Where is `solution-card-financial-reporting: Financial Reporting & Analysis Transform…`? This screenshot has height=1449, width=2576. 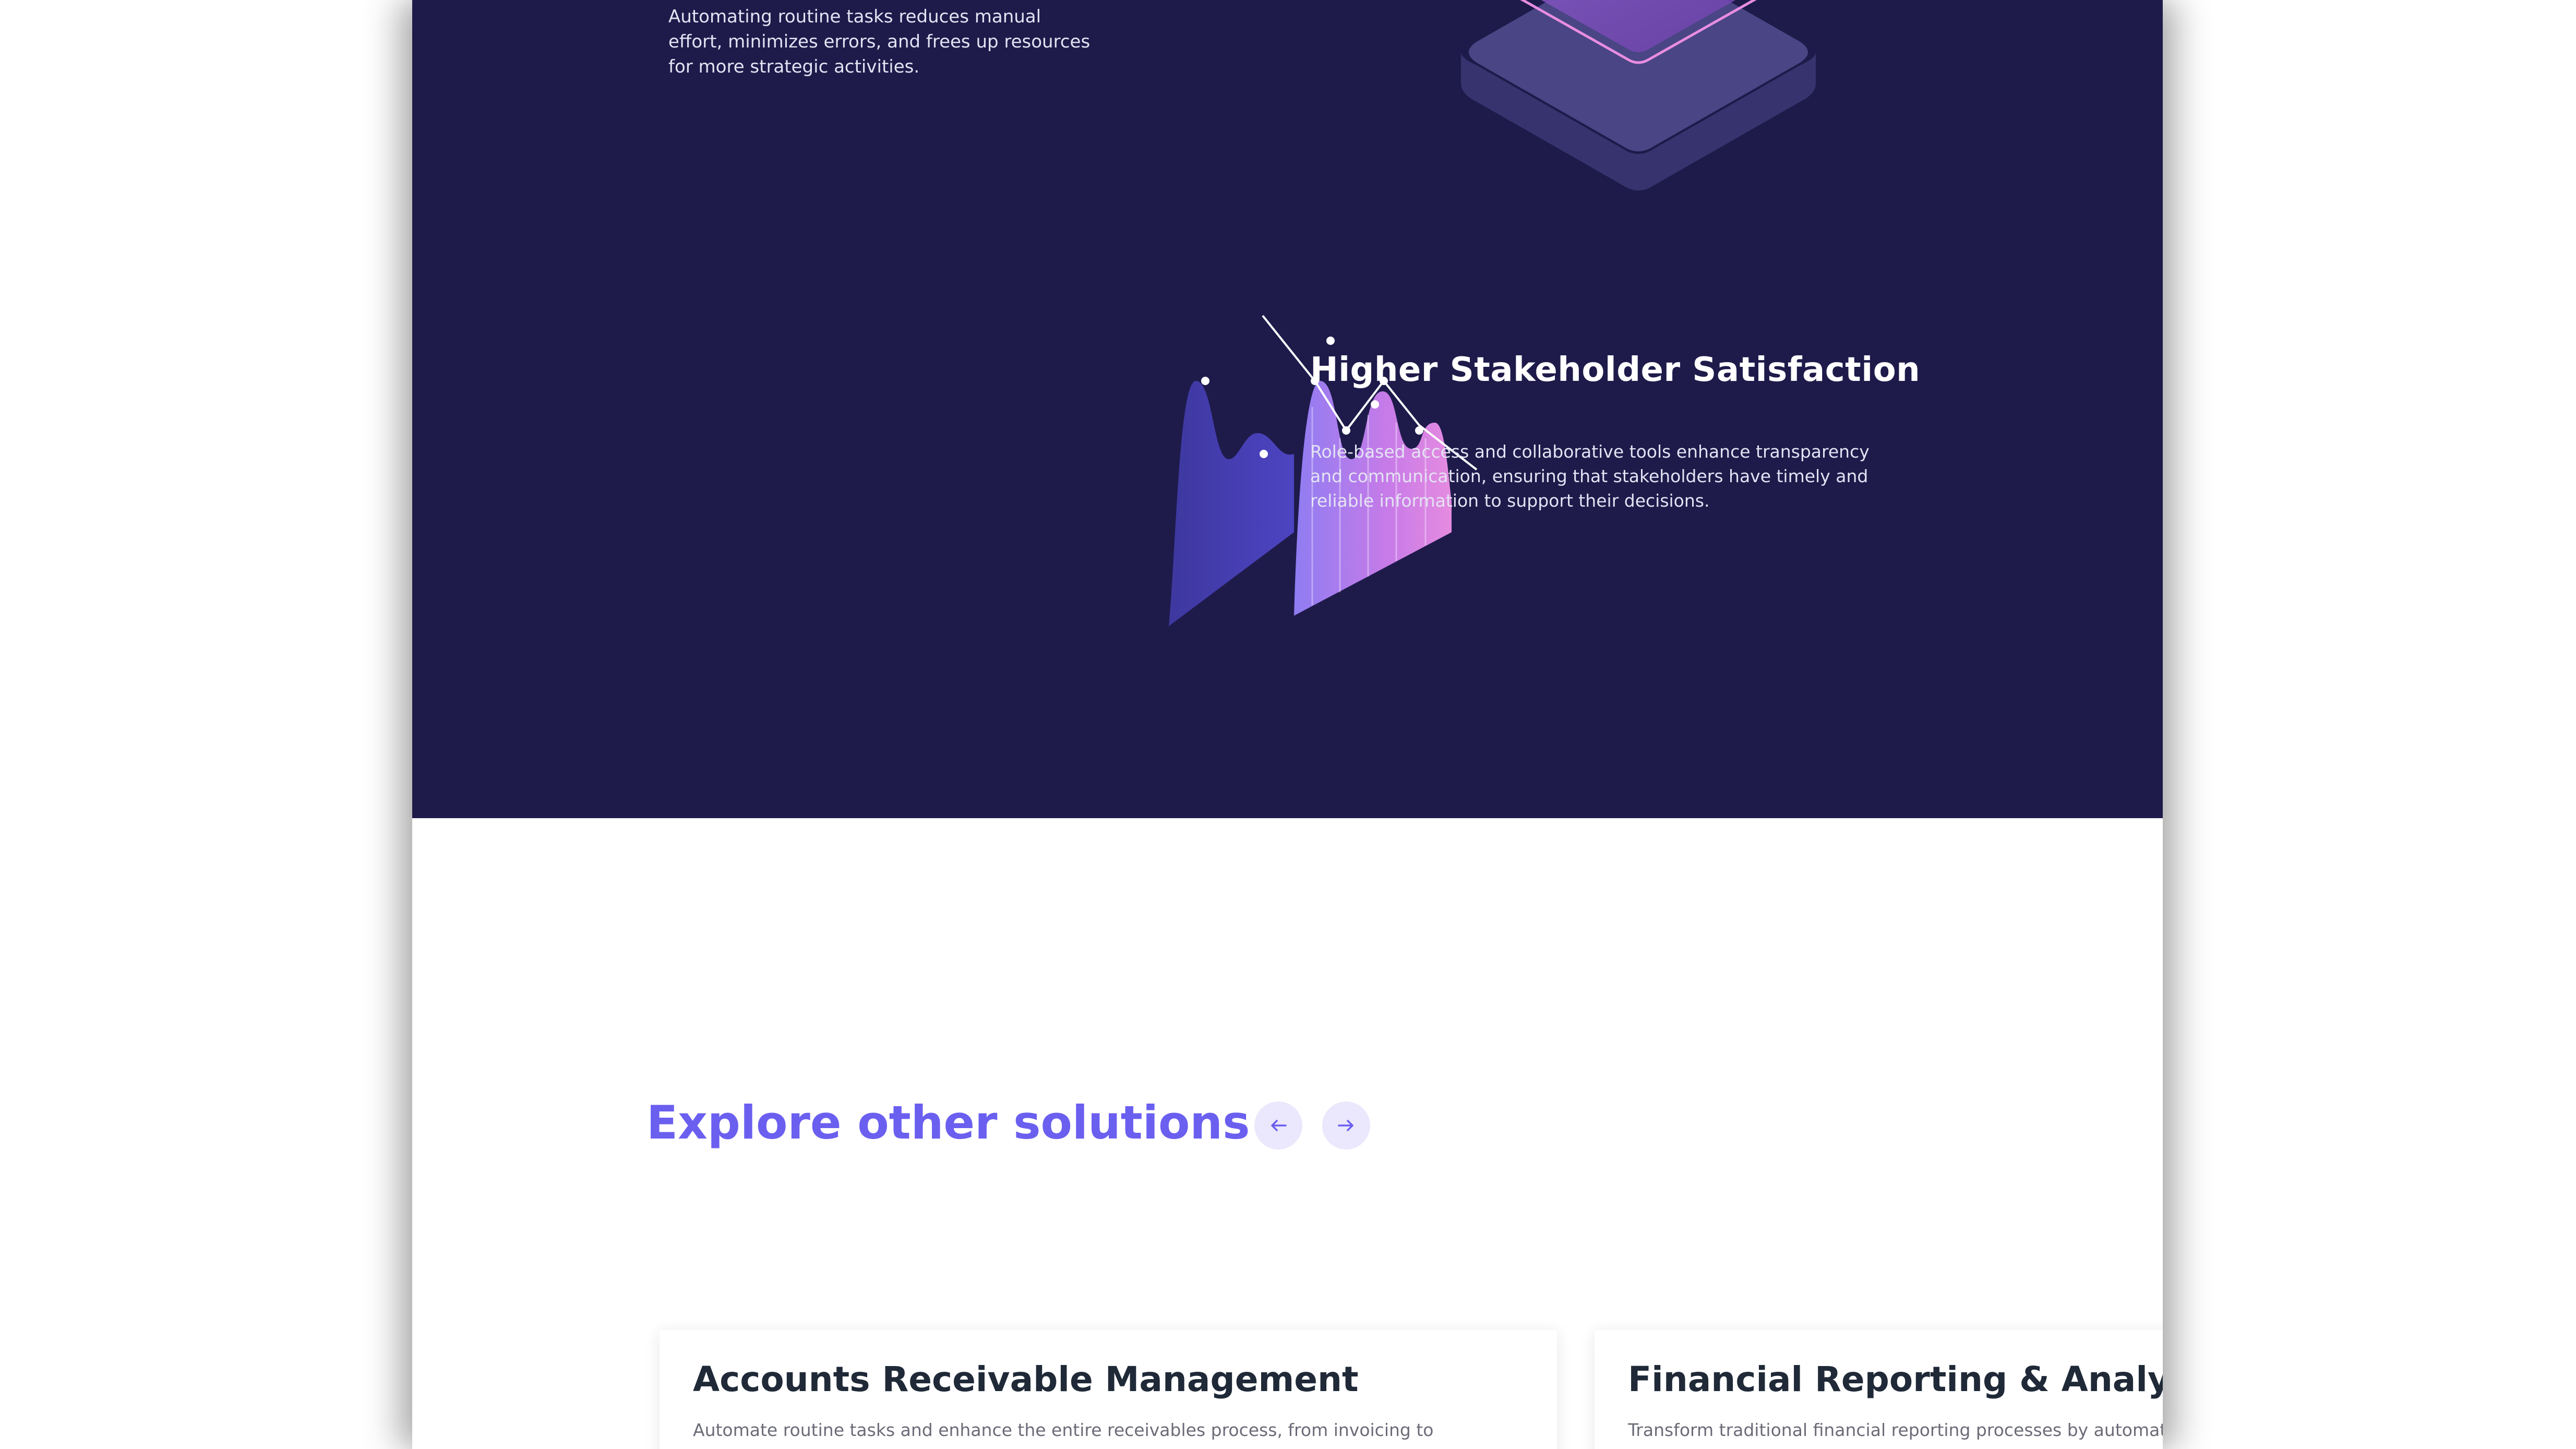 solution-card-financial-reporting: Financial Reporting & Analysis Transform… is located at coordinates (1879, 1389).